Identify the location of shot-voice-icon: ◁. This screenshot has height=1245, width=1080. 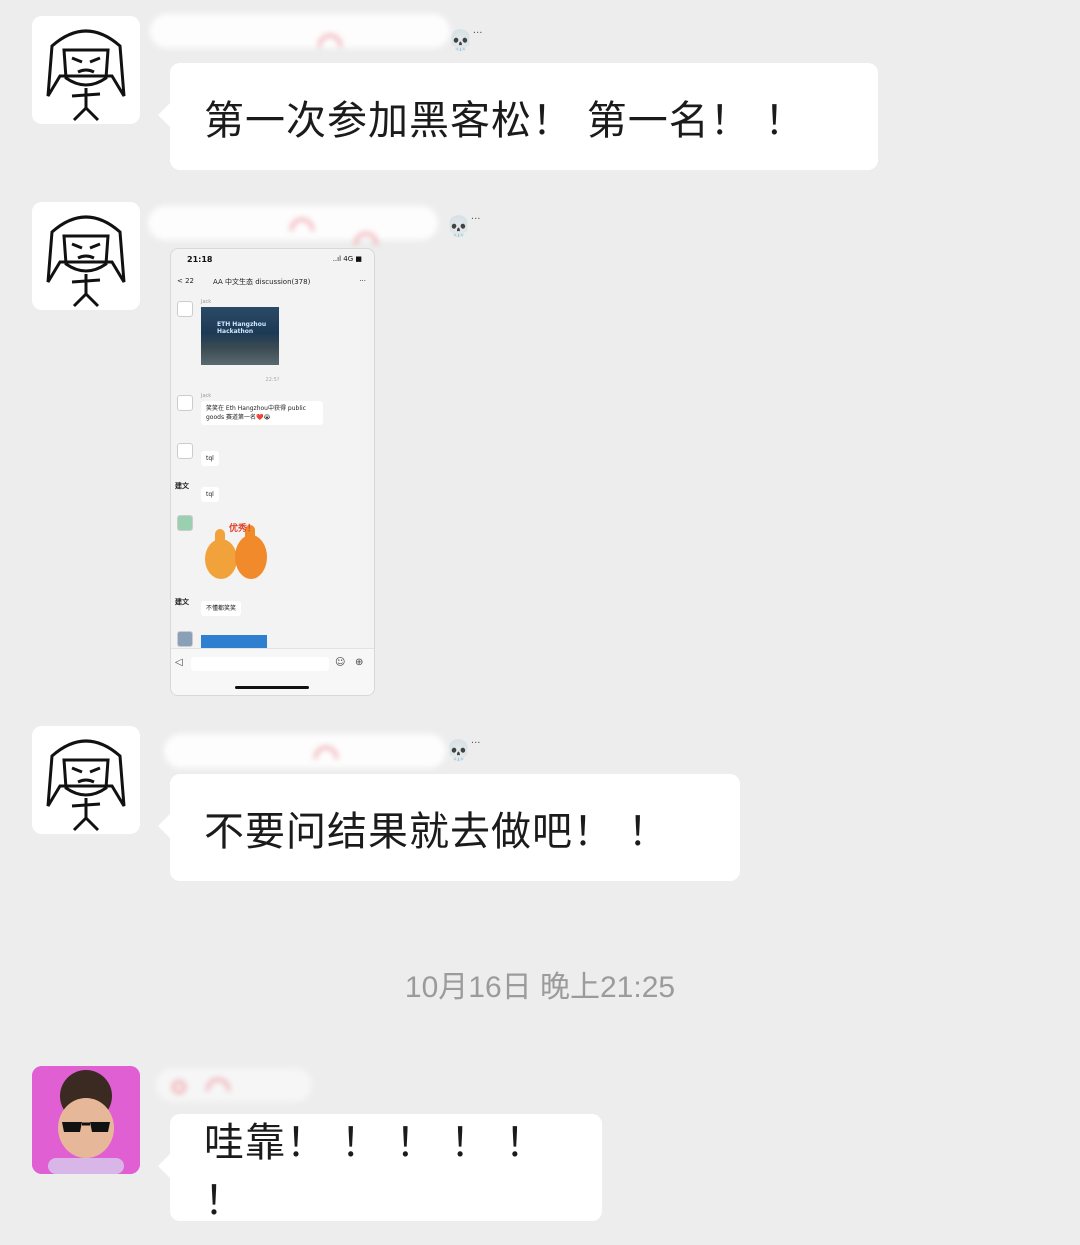
(179, 662).